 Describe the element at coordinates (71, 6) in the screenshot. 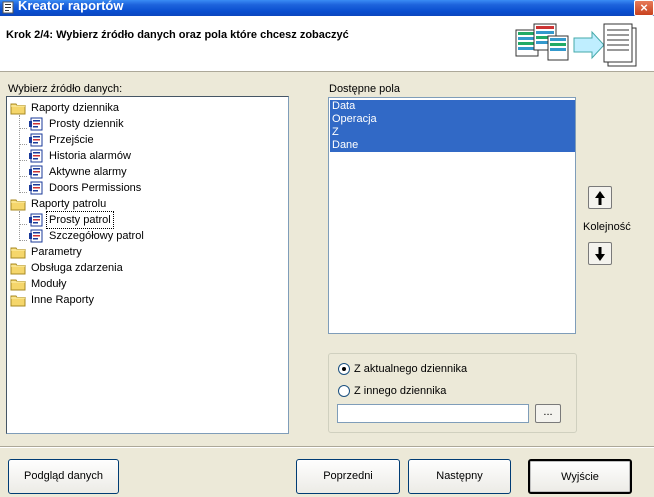

I see `window-title: Kreator raportów` at that location.